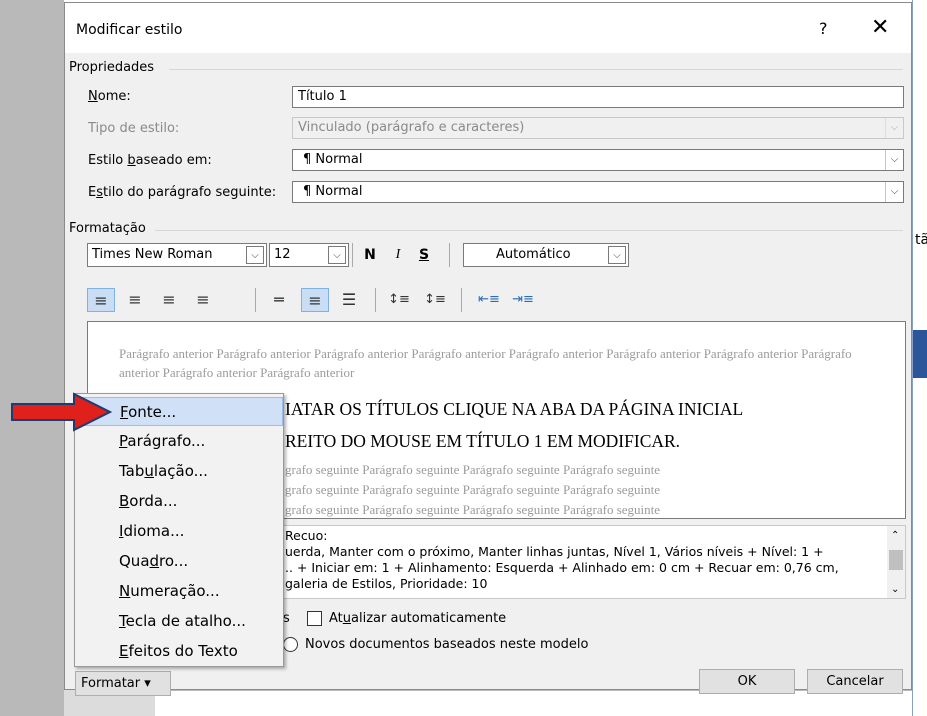 This screenshot has width=927, height=716. Describe the element at coordinates (314, 618) in the screenshot. I see `auto-update-checkbox` at that location.